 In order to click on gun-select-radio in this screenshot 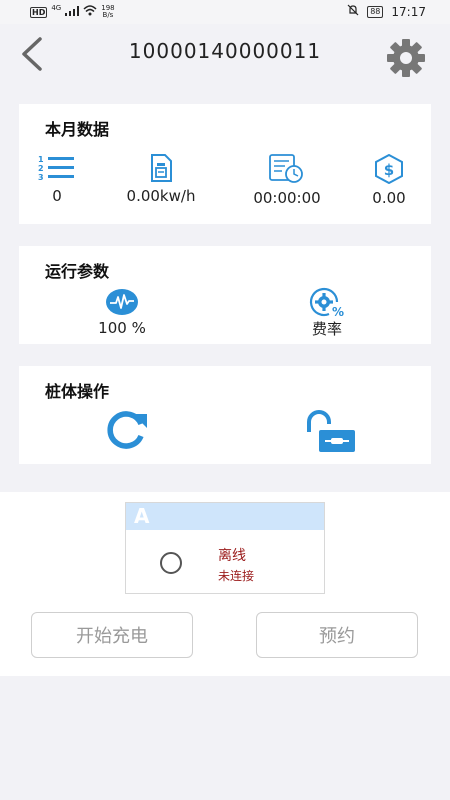, I will do `click(171, 563)`.